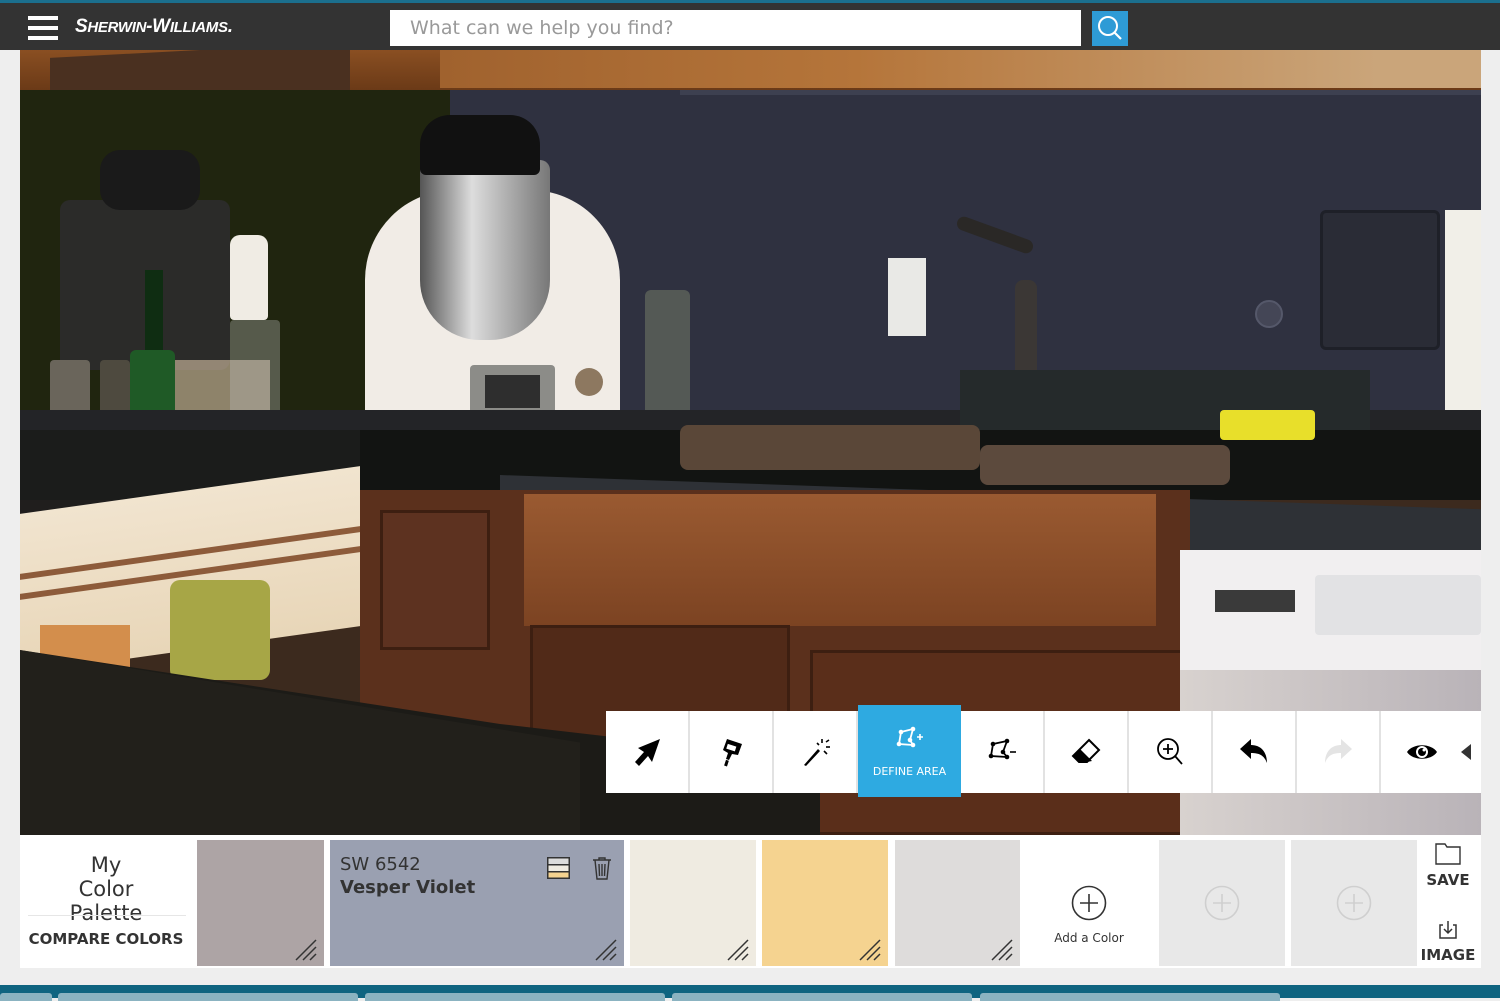 The width and height of the screenshot is (1500, 1001). I want to click on tool-select, so click(648, 752).